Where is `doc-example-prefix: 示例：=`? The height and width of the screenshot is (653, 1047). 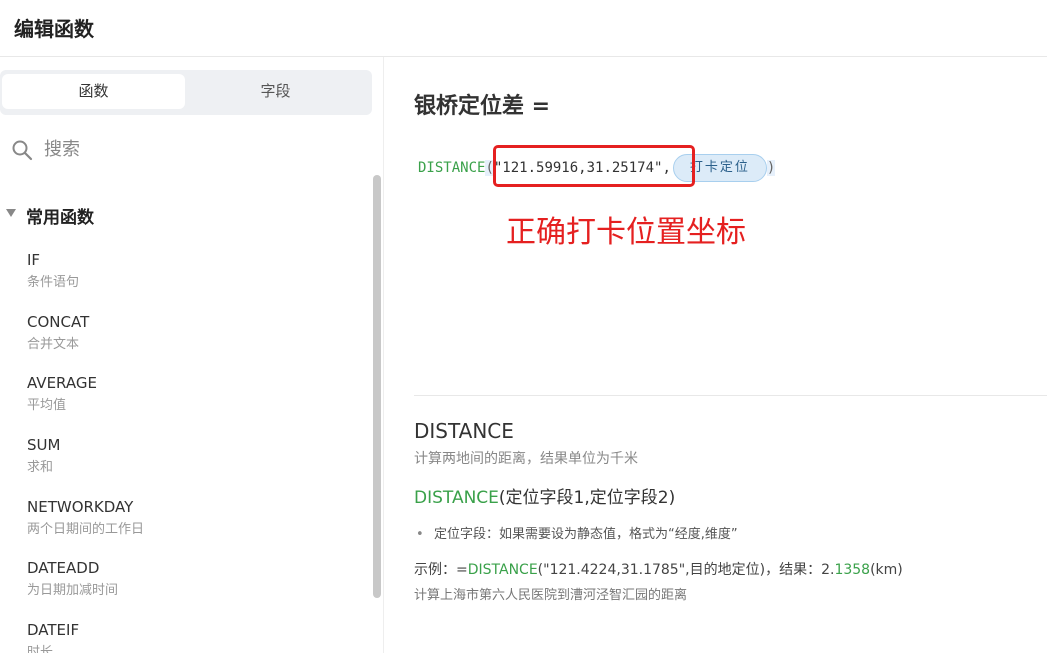 doc-example-prefix: 示例：= is located at coordinates (441, 570).